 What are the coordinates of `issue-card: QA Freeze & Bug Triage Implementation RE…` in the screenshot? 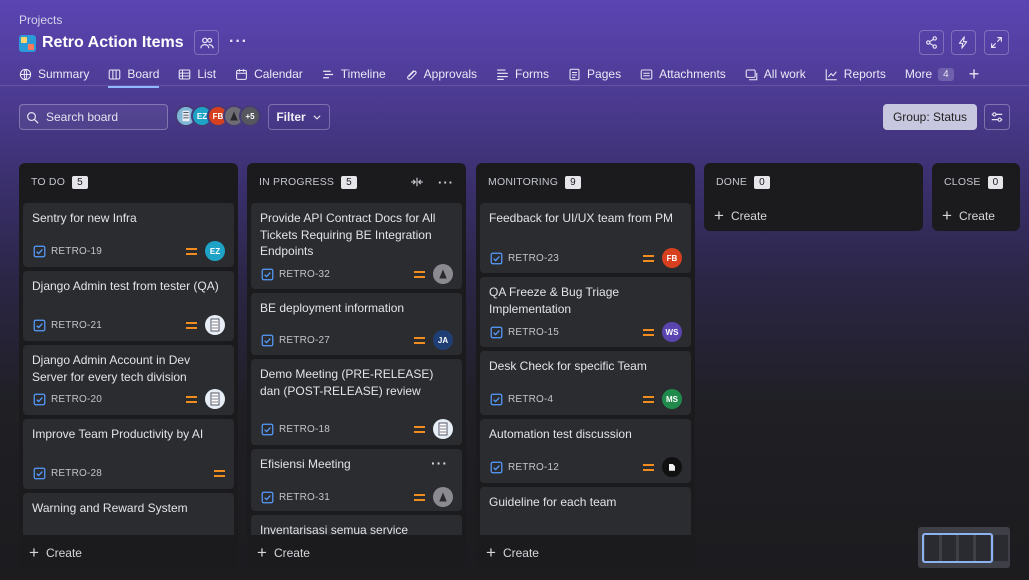 It's located at (585, 312).